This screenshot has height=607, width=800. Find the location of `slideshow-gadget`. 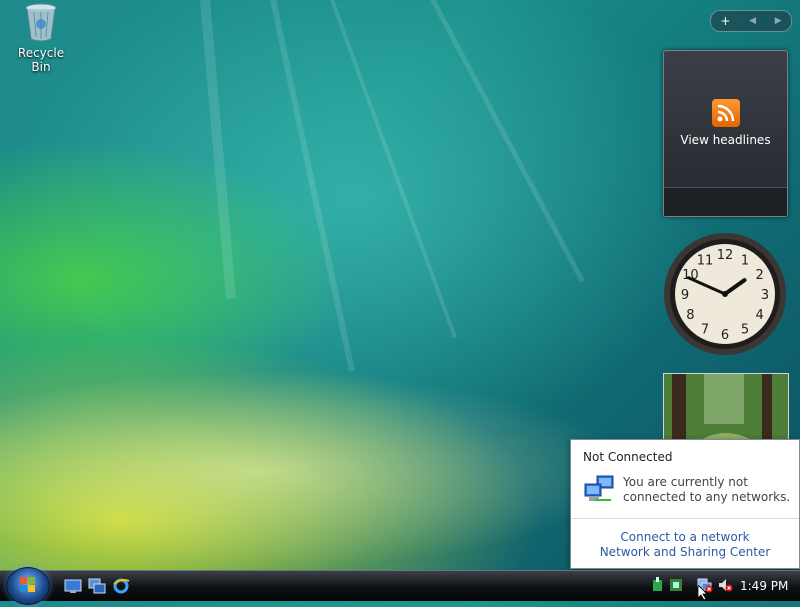

slideshow-gadget is located at coordinates (726, 409).